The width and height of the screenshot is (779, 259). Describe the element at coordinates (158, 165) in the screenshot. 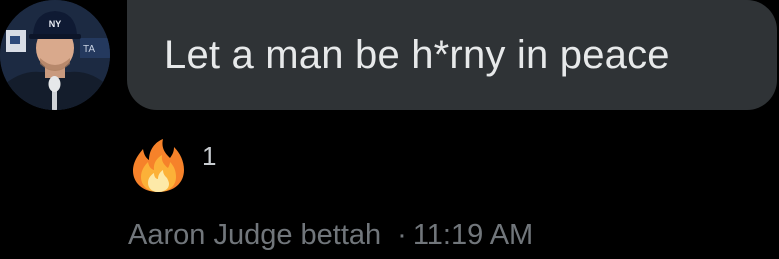

I see `fire-emoji-icon` at that location.